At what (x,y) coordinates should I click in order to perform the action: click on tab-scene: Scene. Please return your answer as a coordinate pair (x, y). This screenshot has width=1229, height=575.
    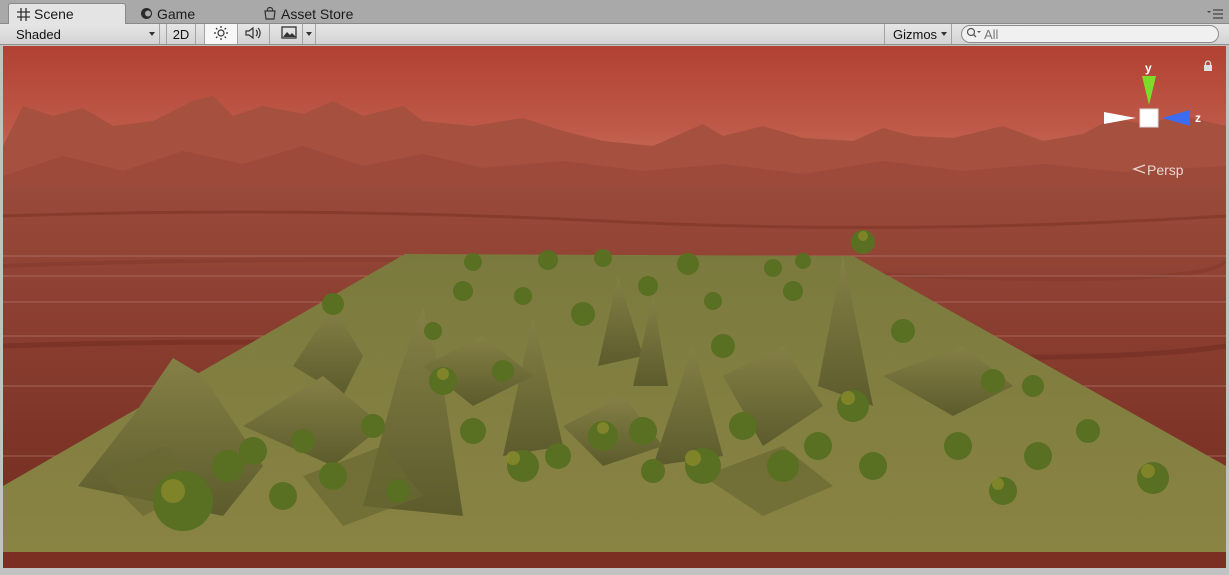
    Looking at the image, I should click on (67, 13).